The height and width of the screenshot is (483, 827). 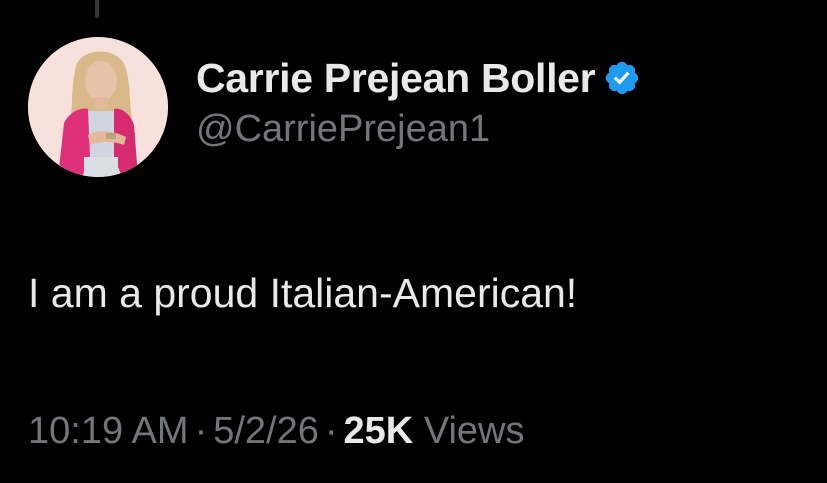 What do you see at coordinates (266, 431) in the screenshot?
I see `tweet-date: 5/2/26` at bounding box center [266, 431].